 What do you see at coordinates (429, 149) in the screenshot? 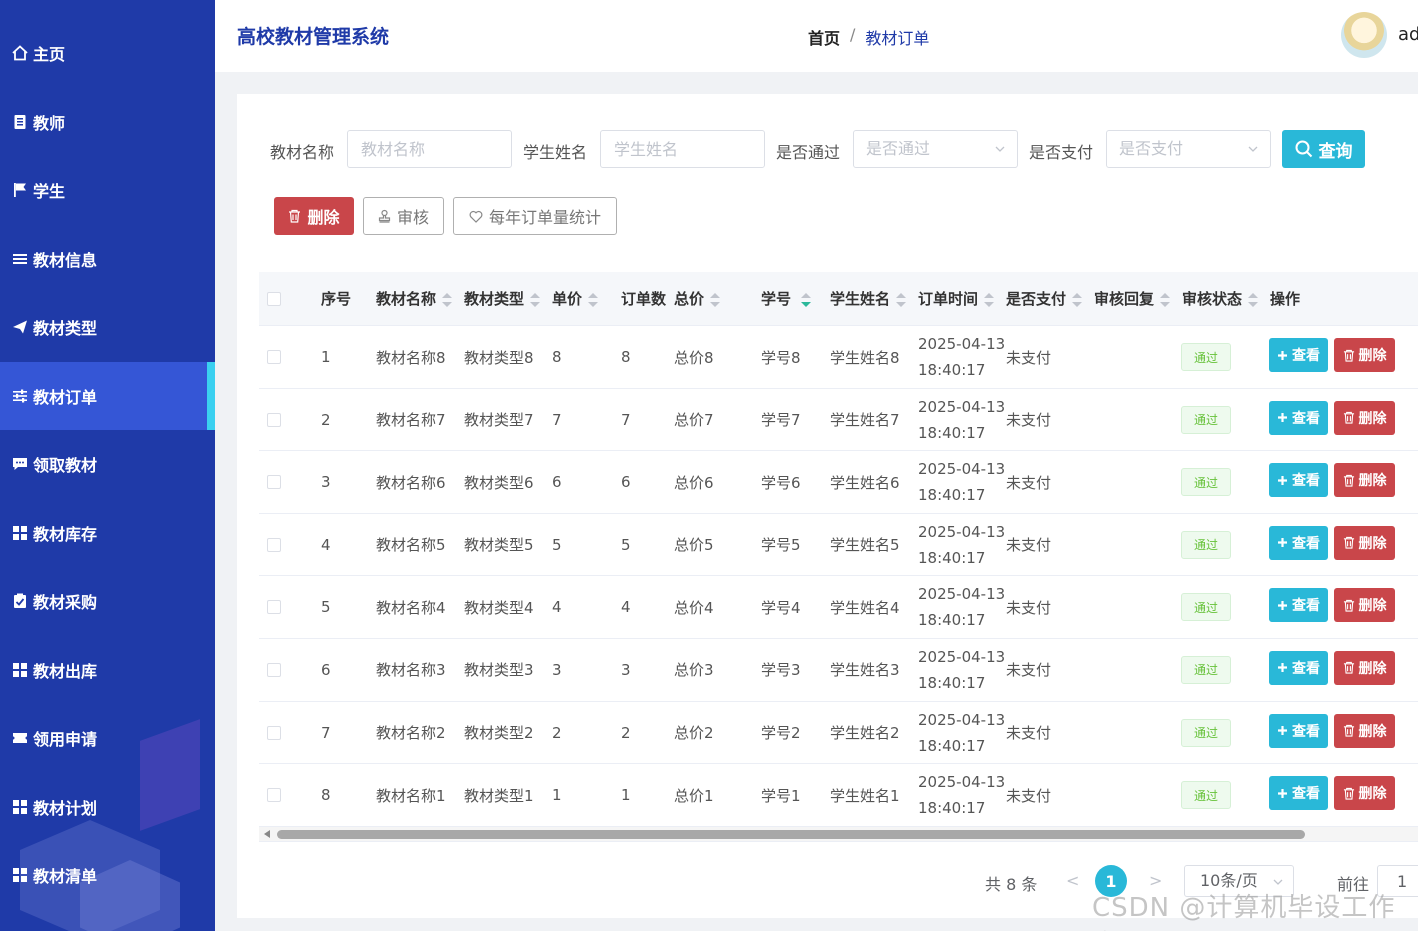
I see `book-name-input` at bounding box center [429, 149].